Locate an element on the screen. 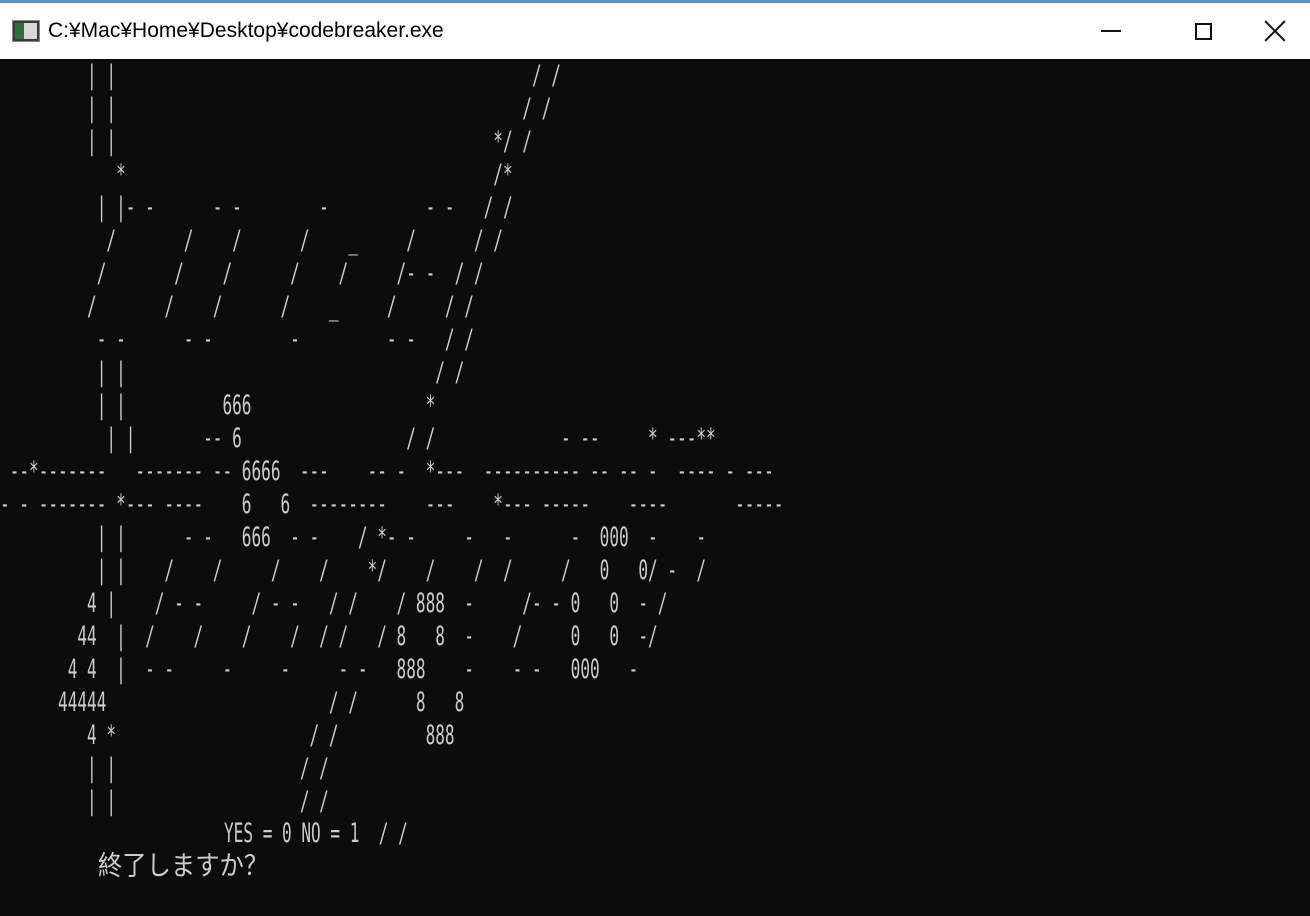 This screenshot has width=1310, height=916. exit-prompt: 終了しますか？ YES = 0 NO = 1 / / is located at coordinates (204, 866).